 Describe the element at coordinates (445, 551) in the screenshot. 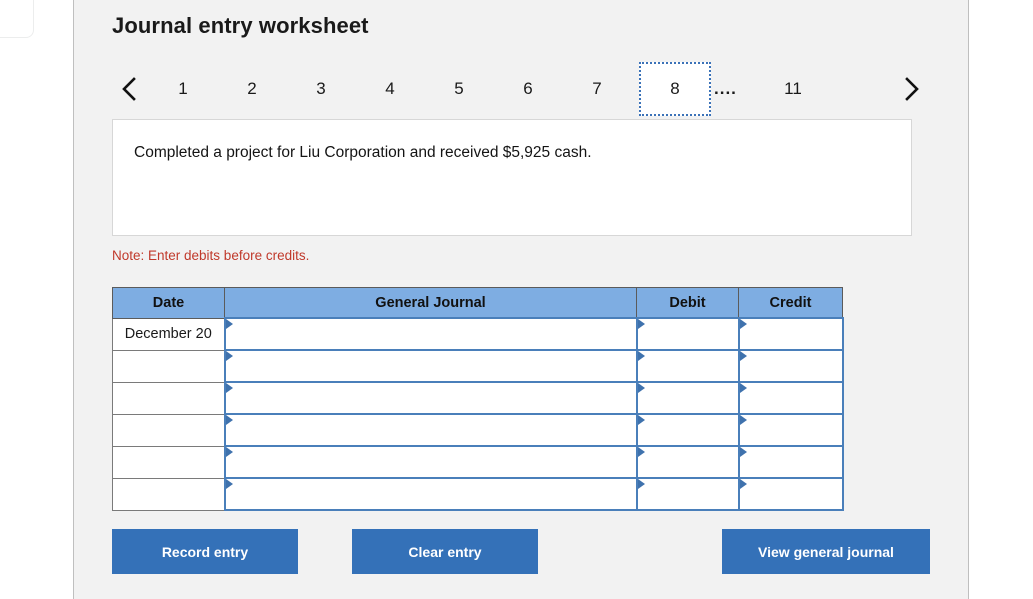

I see `clear-entry-button: Clear entry` at that location.